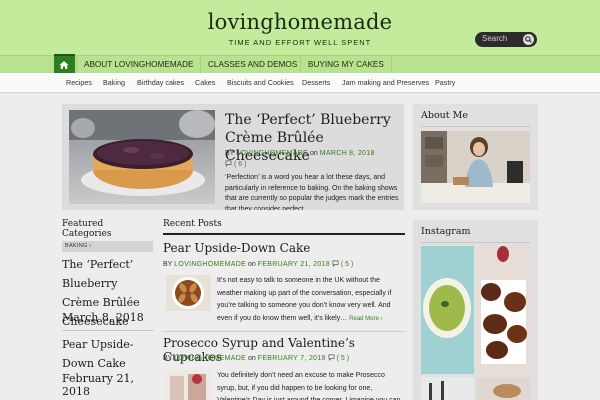  Describe the element at coordinates (314, 159) in the screenshot. I see `featured-byline: BY LOVINGHOMEMADE on MARCH 8, 2018 ( 6 )` at that location.